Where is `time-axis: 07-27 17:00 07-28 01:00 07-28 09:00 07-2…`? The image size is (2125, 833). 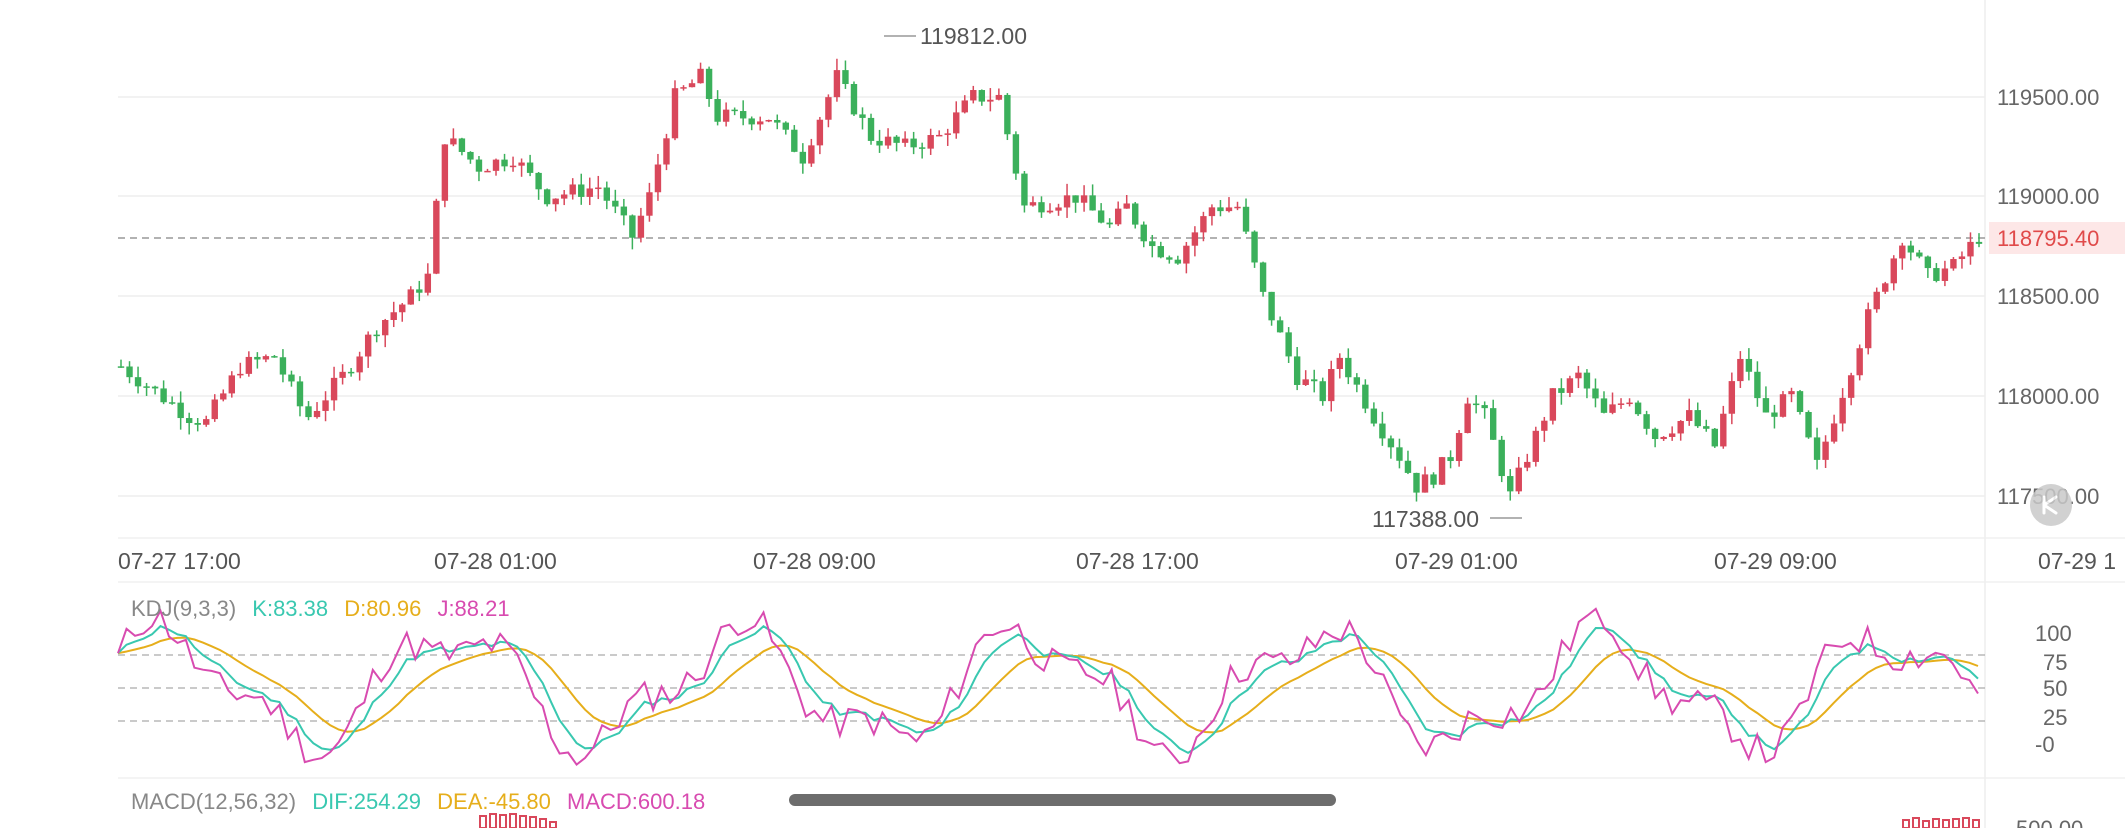
time-axis: 07-27 17:00 07-28 01:00 07-28 09:00 07-2… is located at coordinates (1117, 561).